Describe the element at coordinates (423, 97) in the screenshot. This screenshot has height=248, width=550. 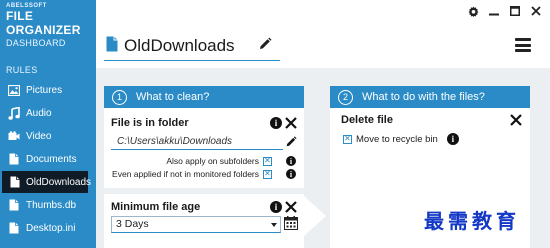
I see `panel-title: What to do with the files?` at that location.